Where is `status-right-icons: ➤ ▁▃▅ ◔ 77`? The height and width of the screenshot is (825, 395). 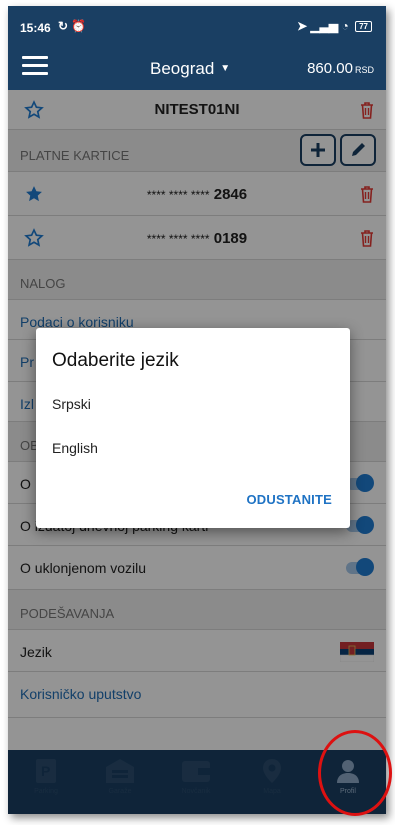 status-right-icons: ➤ ▁▃▅ ◔ 77 is located at coordinates (334, 26).